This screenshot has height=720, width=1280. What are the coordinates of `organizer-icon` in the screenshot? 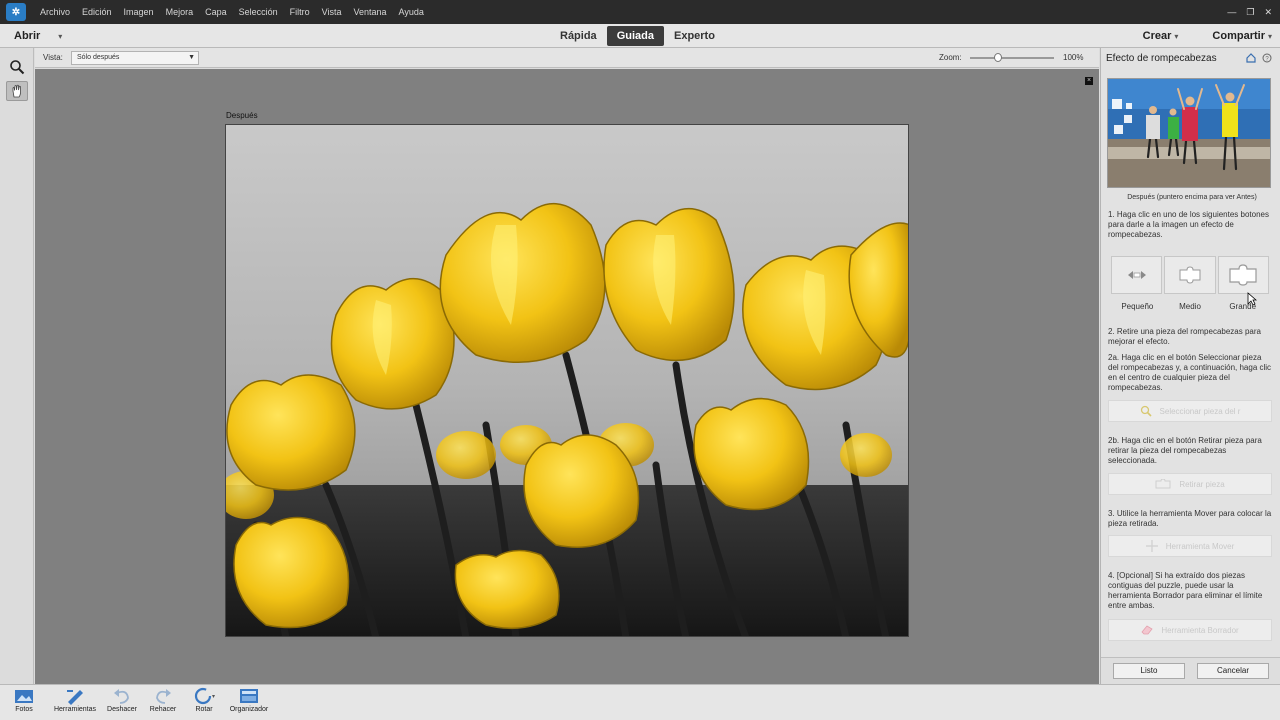 It's located at (249, 696).